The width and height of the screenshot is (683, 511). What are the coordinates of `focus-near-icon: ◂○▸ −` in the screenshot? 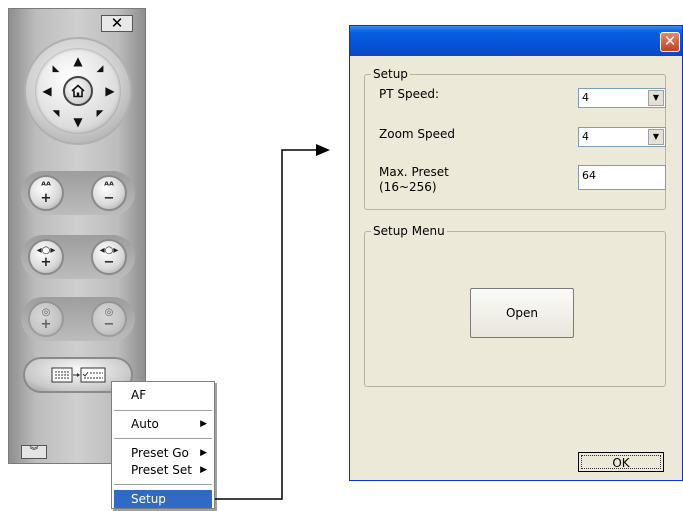 It's located at (109, 257).